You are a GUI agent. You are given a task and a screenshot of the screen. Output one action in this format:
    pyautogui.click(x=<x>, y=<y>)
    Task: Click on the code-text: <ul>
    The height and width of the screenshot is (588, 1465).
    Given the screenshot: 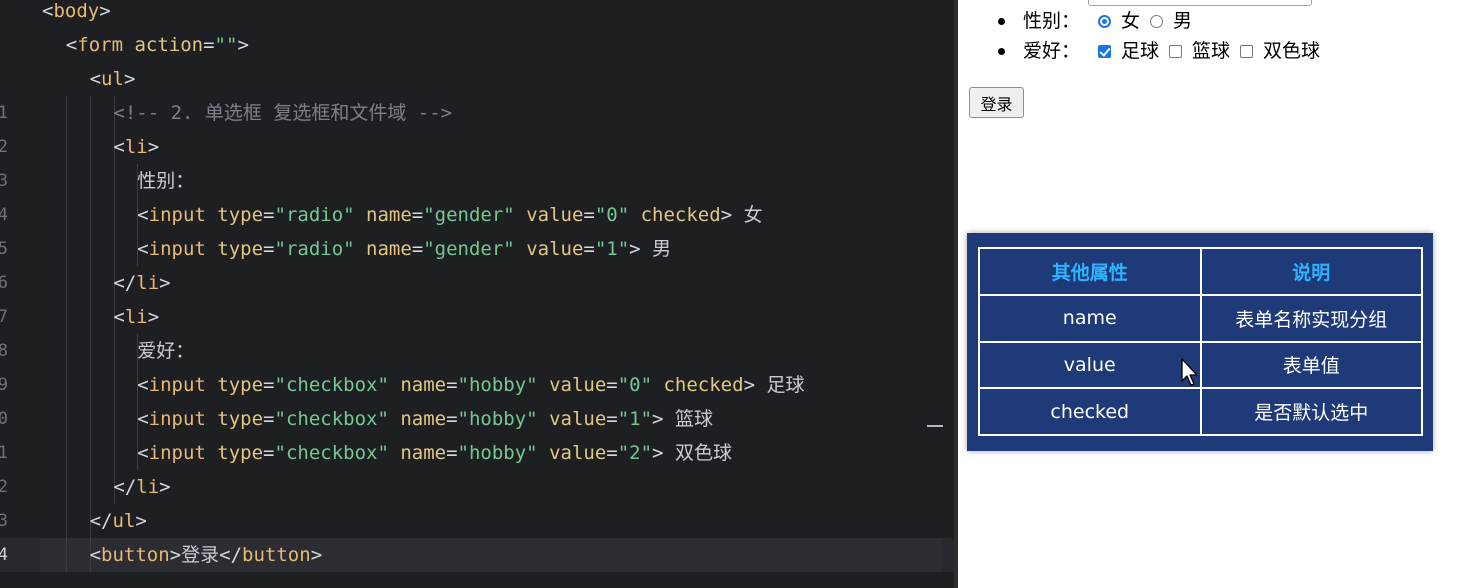 What is the action you would take?
    pyautogui.click(x=113, y=79)
    